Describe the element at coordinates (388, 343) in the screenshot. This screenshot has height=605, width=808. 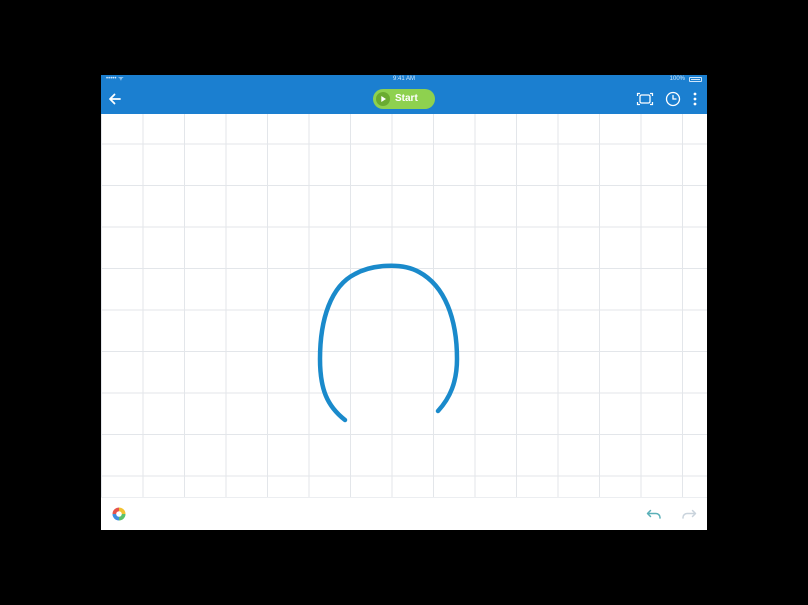
I see `drawn-stroke` at that location.